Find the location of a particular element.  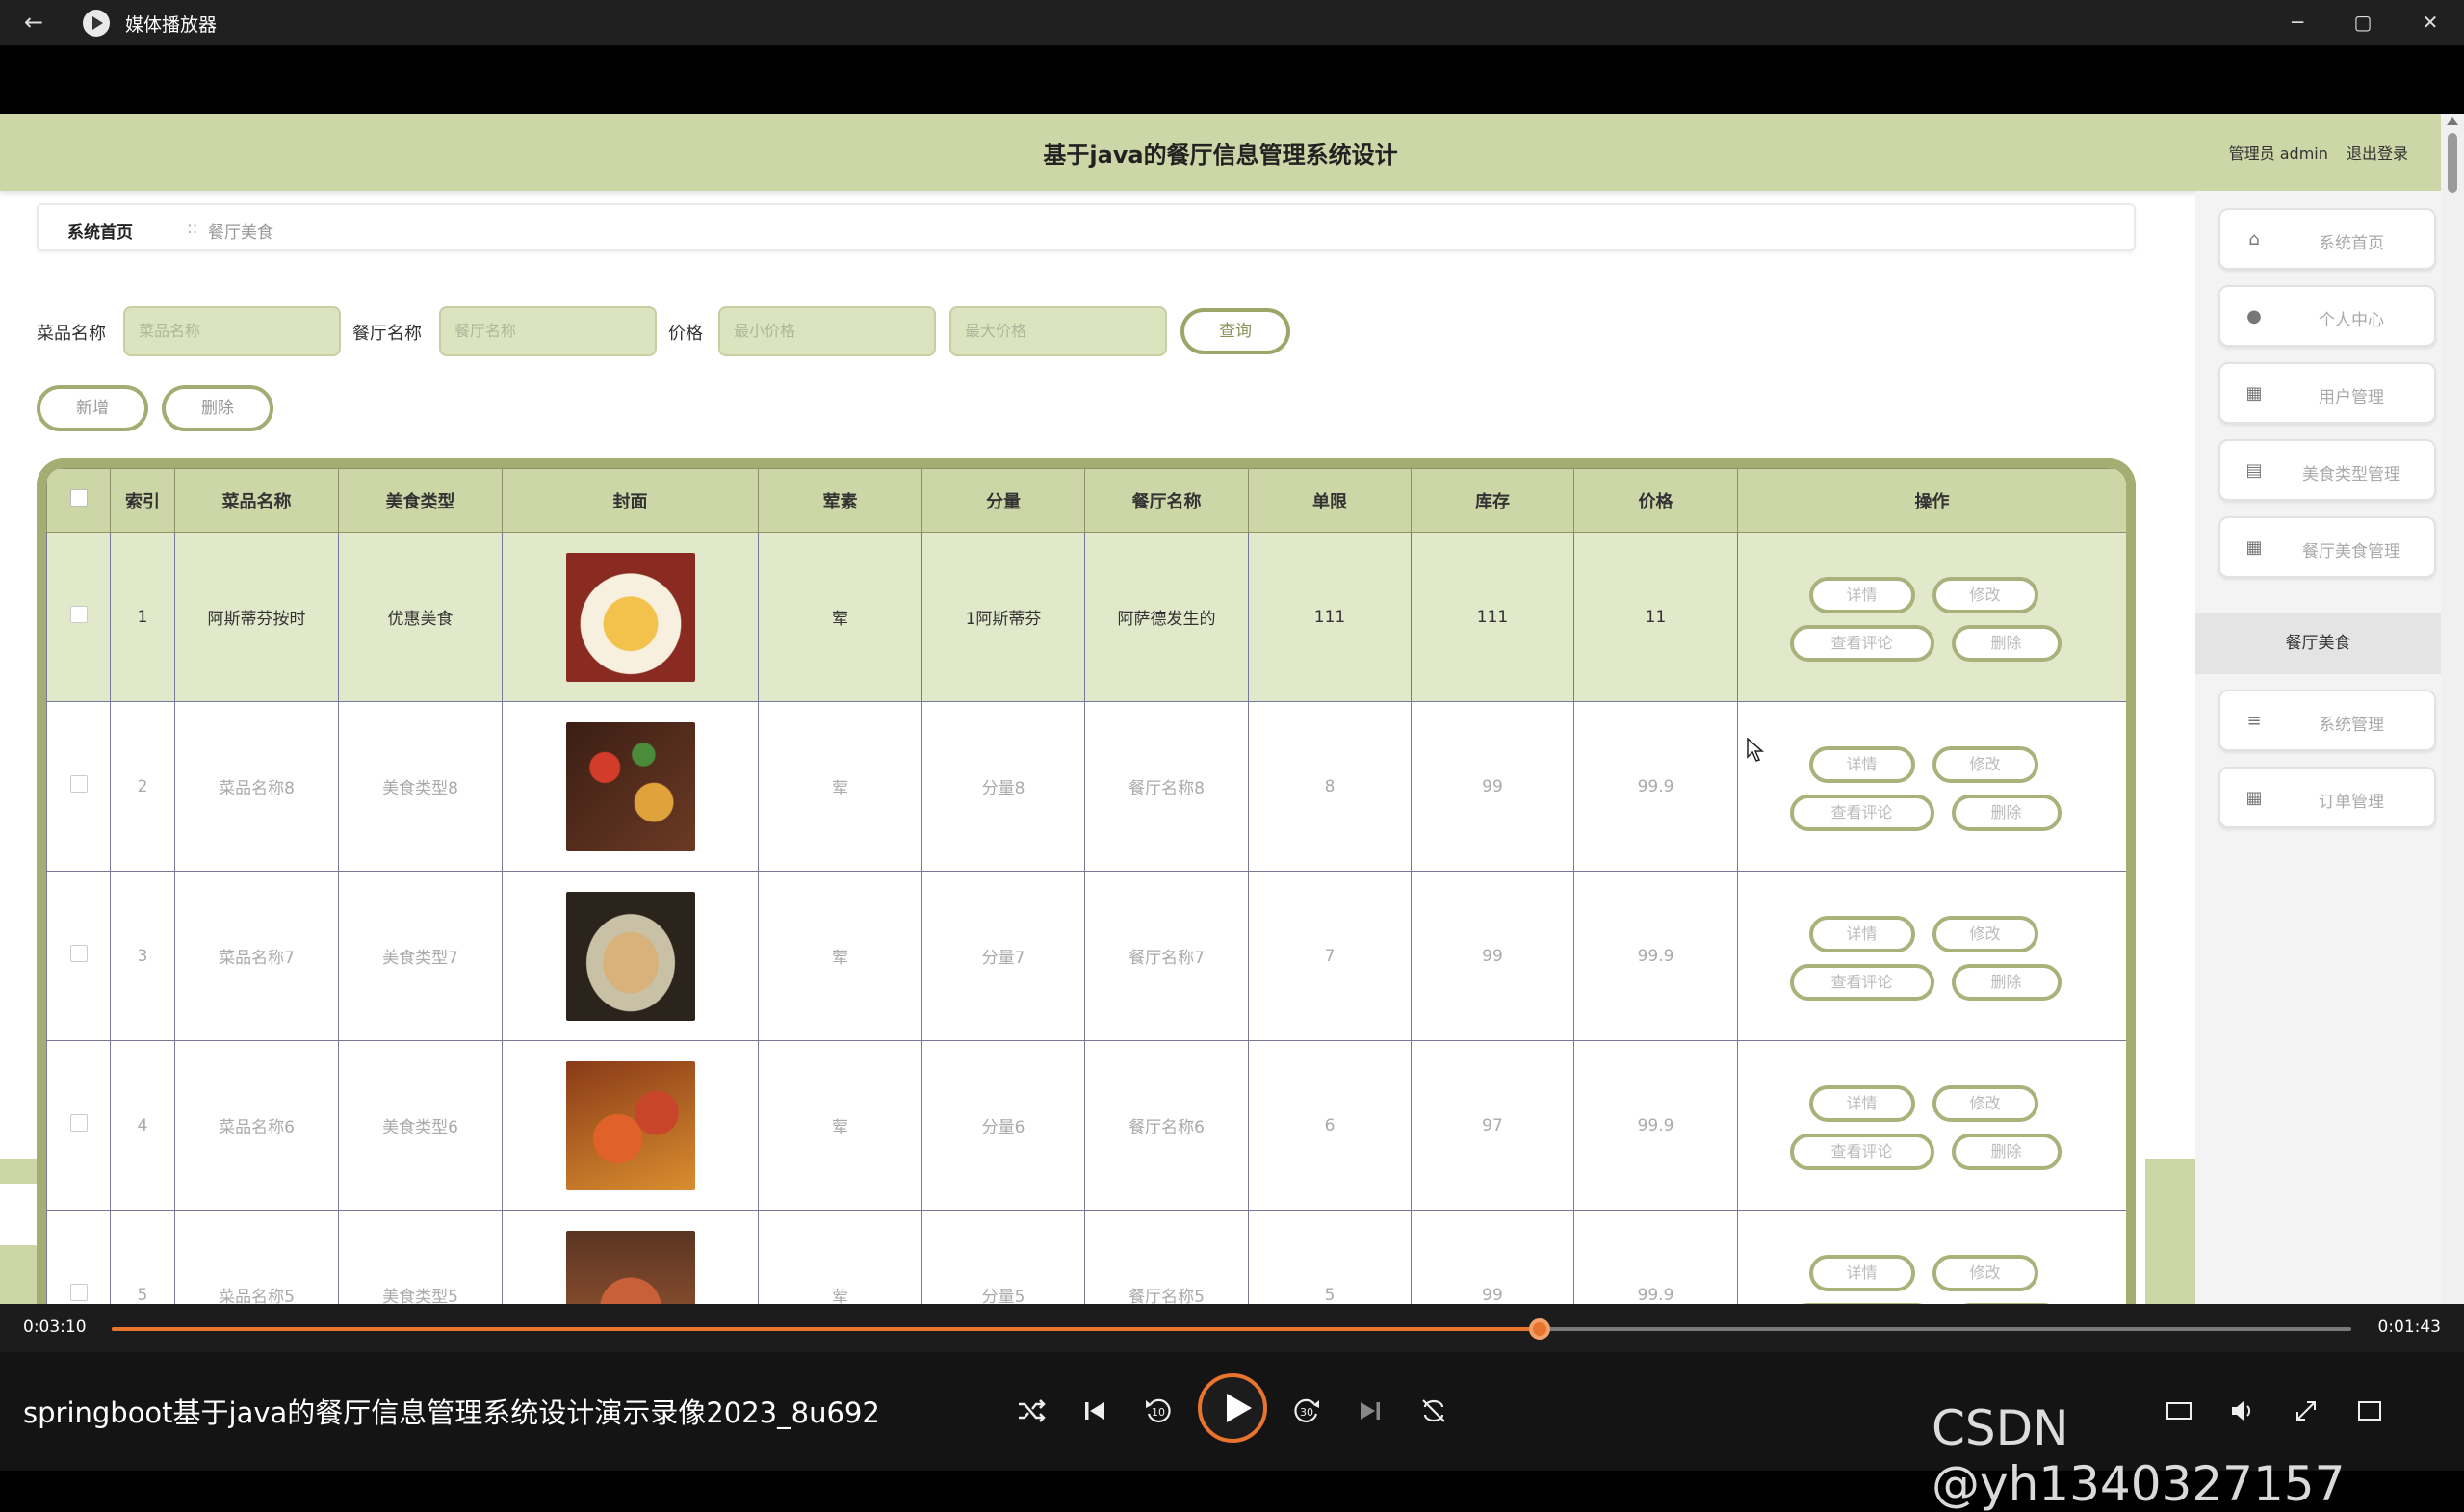

progress-track is located at coordinates (1231, 1329).